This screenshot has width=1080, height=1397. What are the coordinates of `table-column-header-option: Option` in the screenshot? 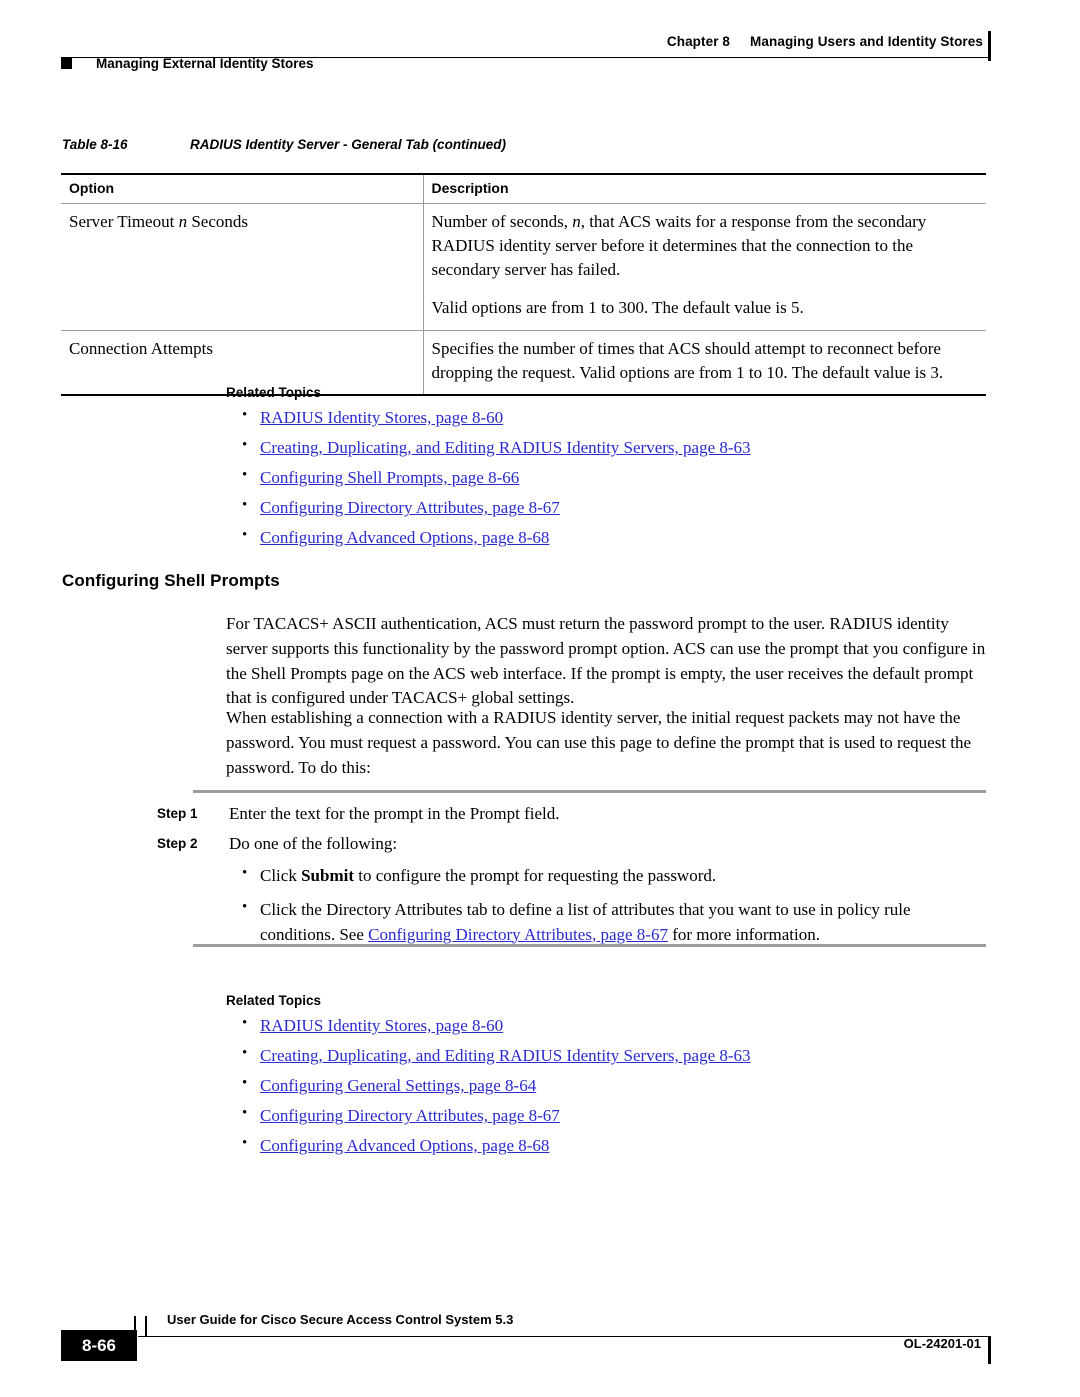 It's located at (242, 188).